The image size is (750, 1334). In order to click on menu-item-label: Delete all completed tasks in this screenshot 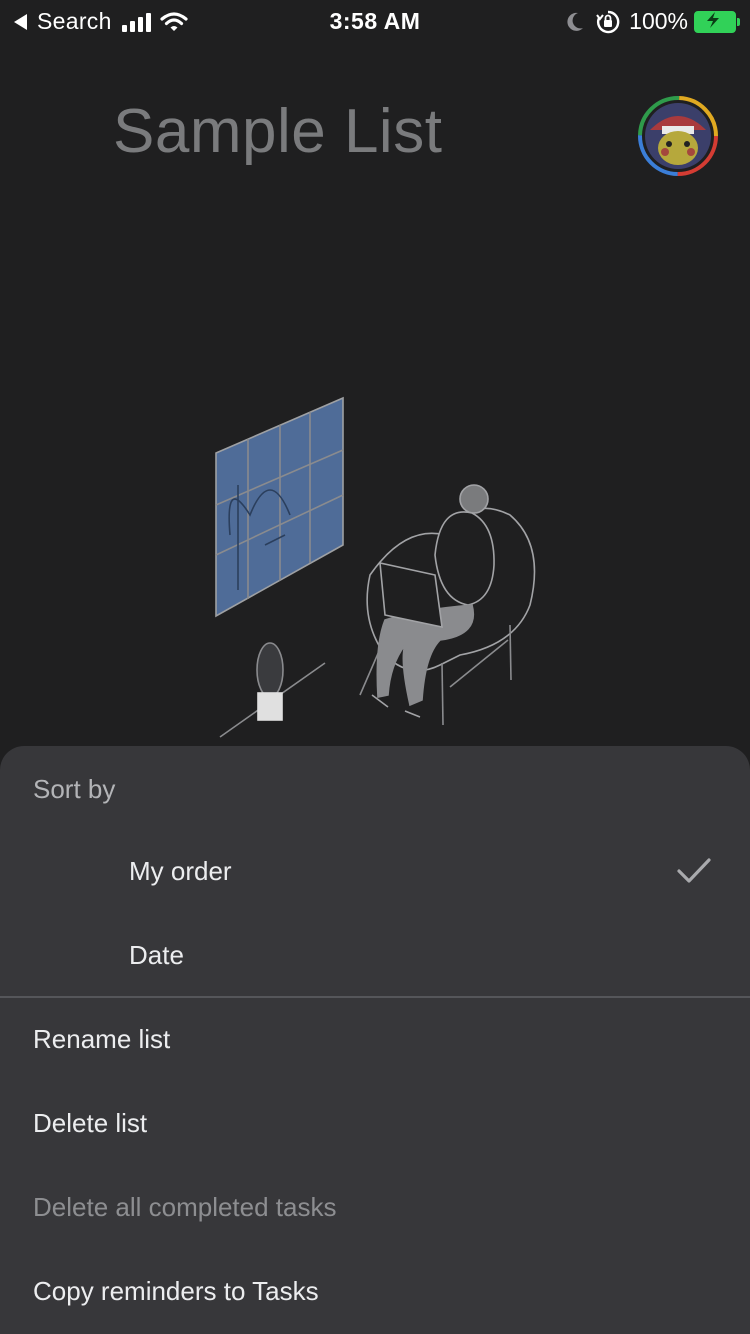, I will do `click(185, 1207)`.